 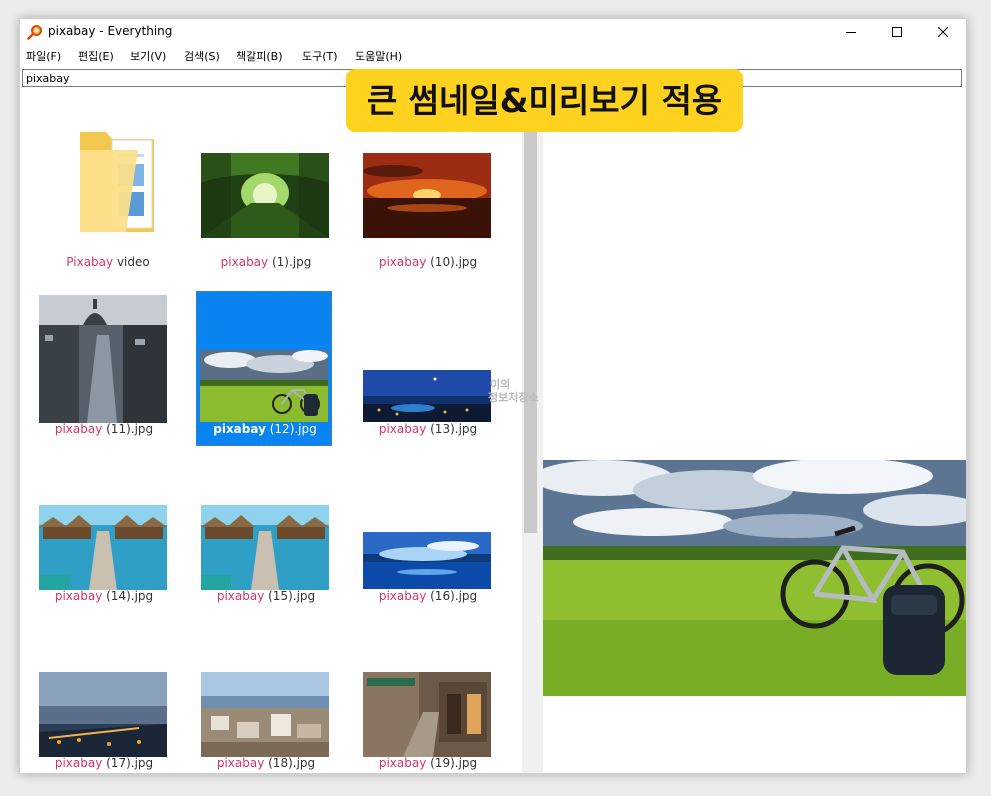 I want to click on list-item: pixabay (11).jpg, so click(x=104, y=363).